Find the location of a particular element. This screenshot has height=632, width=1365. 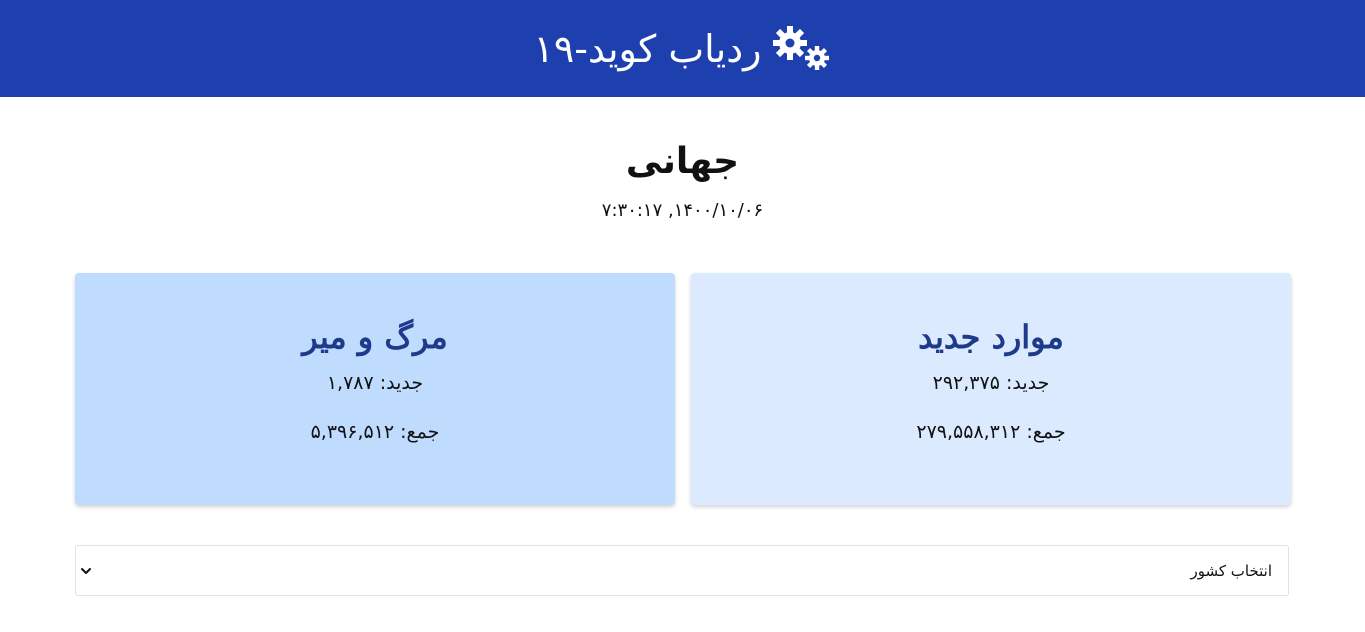

page-title: جهانی is located at coordinates (682, 161).